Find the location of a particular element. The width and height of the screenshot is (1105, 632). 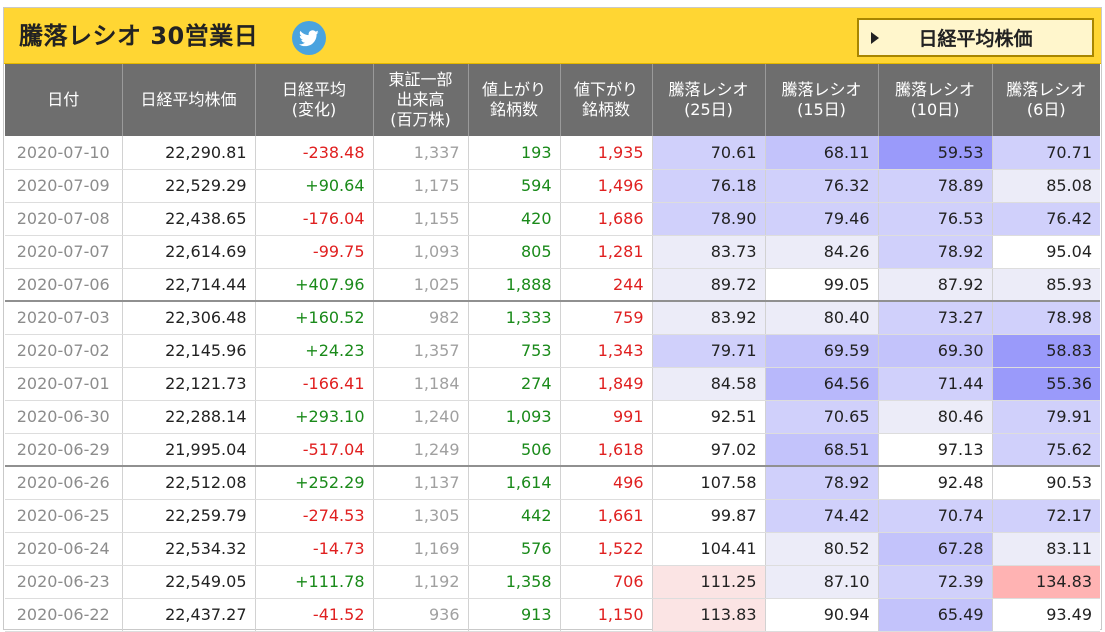

cell-date: 2020-07-06 is located at coordinates (64, 285).